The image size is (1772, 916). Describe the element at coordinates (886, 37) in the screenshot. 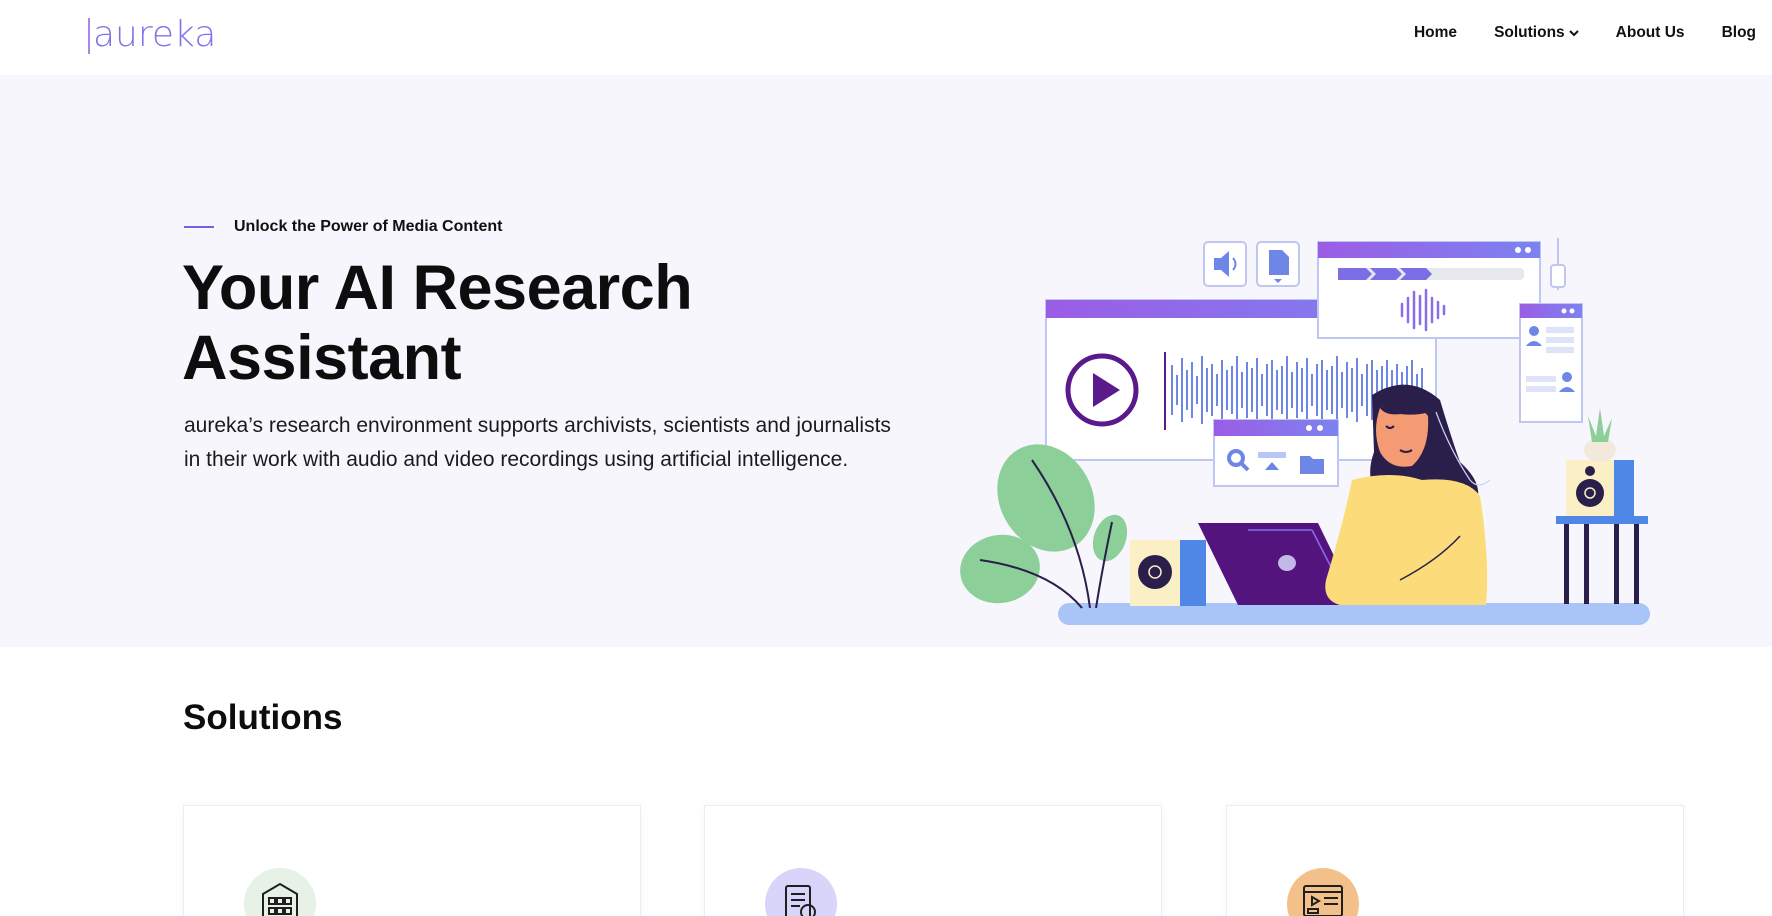

I see `site-header: aureka Home Solutions About Us Blog` at that location.